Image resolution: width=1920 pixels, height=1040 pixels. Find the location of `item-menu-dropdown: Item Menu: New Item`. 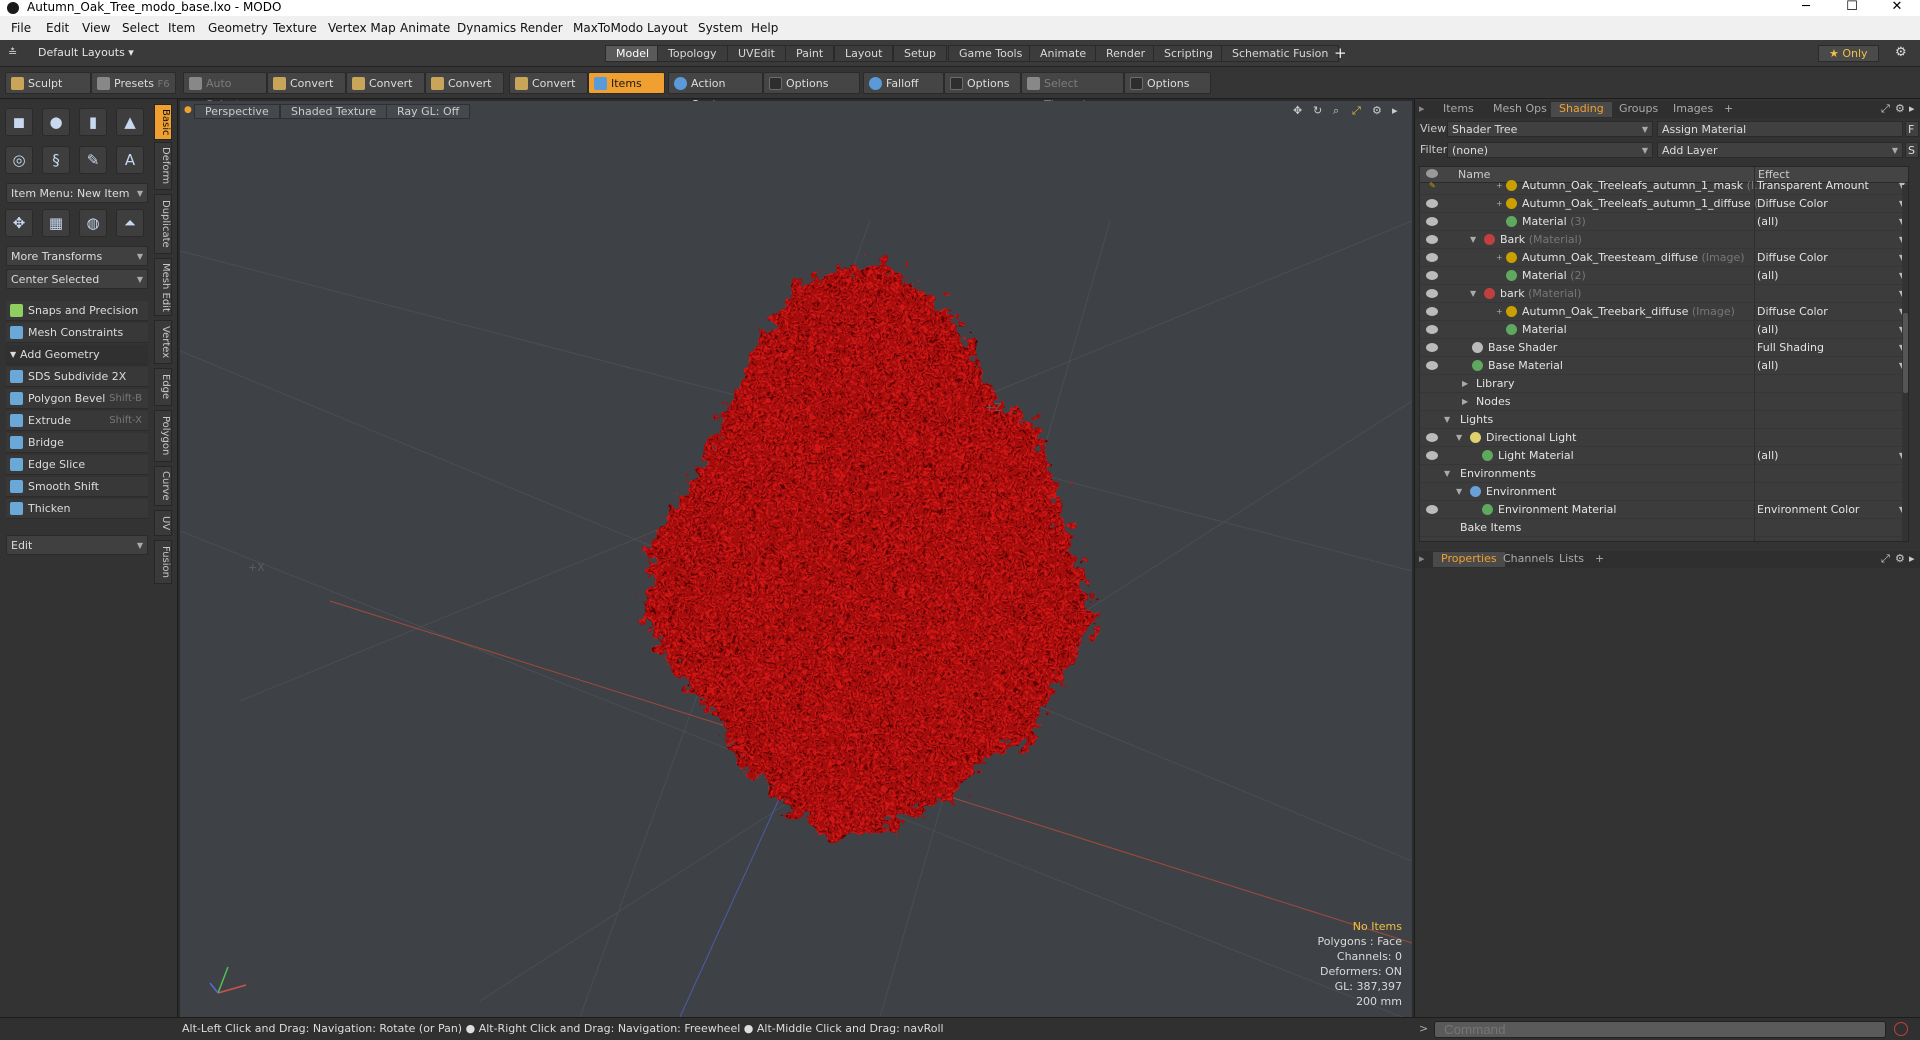

item-menu-dropdown: Item Menu: New Item is located at coordinates (77, 193).